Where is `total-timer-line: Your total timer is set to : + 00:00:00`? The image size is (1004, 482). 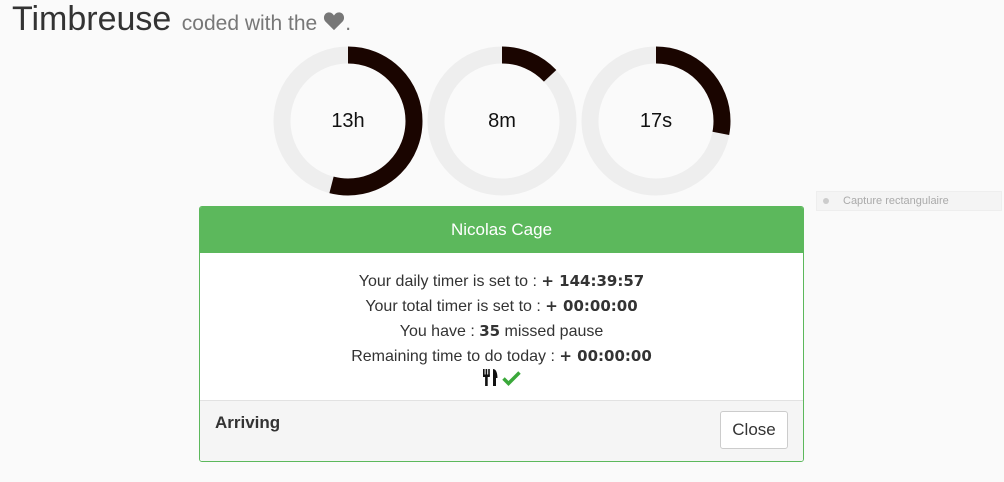
total-timer-line: Your total timer is set to : + 00:00:00 is located at coordinates (501, 306).